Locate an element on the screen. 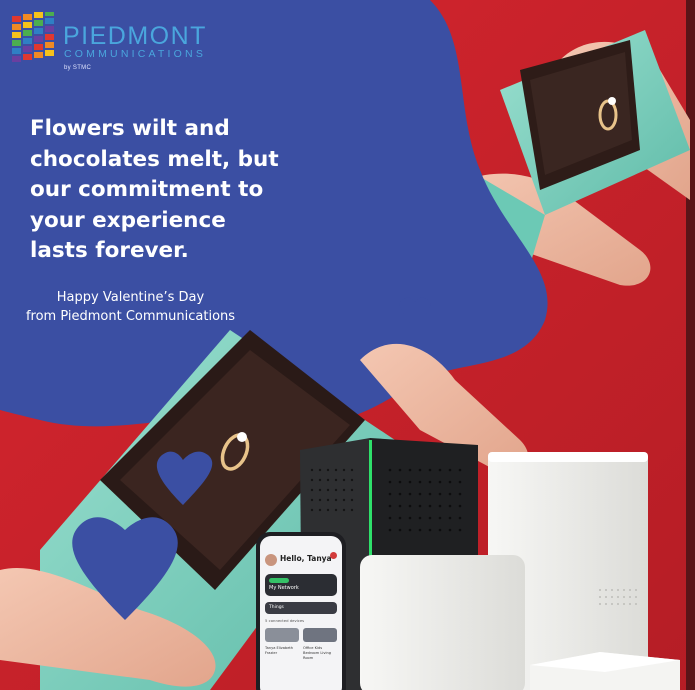 The image size is (695, 690). headline-line: your experience is located at coordinates (128, 220).